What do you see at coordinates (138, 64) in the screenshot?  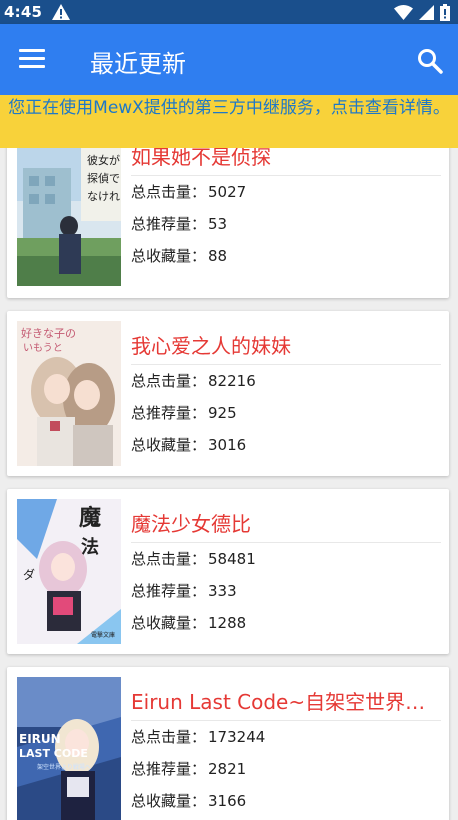 I see `page-title: 最近更新` at bounding box center [138, 64].